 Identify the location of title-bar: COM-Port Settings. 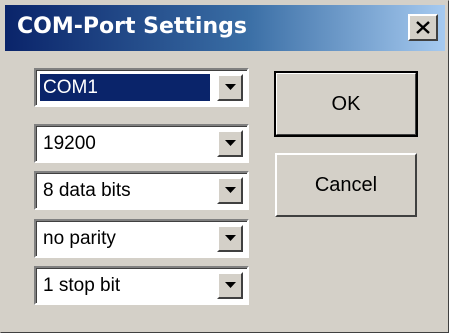
(225, 28).